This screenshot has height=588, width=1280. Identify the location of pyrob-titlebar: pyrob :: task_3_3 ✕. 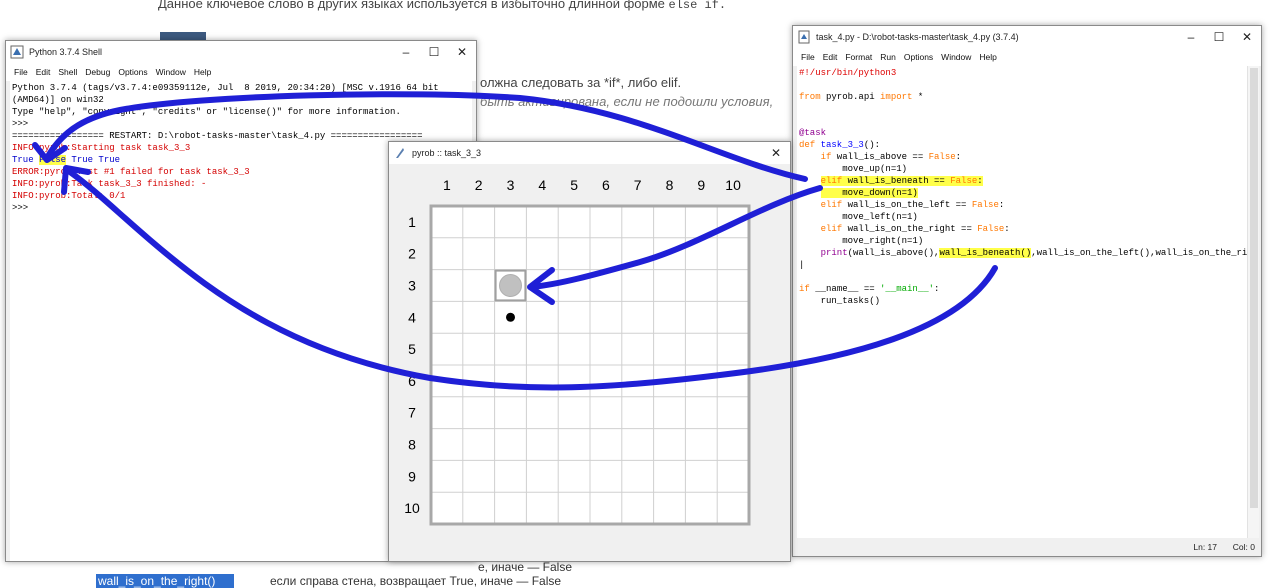
(589, 153).